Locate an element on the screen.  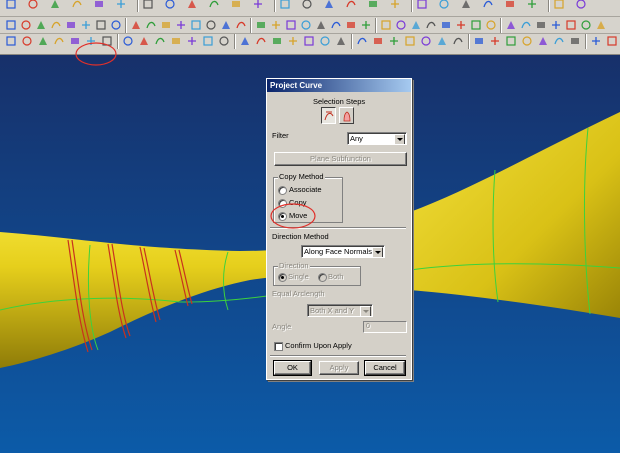
offset-curve-icon is located at coordinates (127, 41).